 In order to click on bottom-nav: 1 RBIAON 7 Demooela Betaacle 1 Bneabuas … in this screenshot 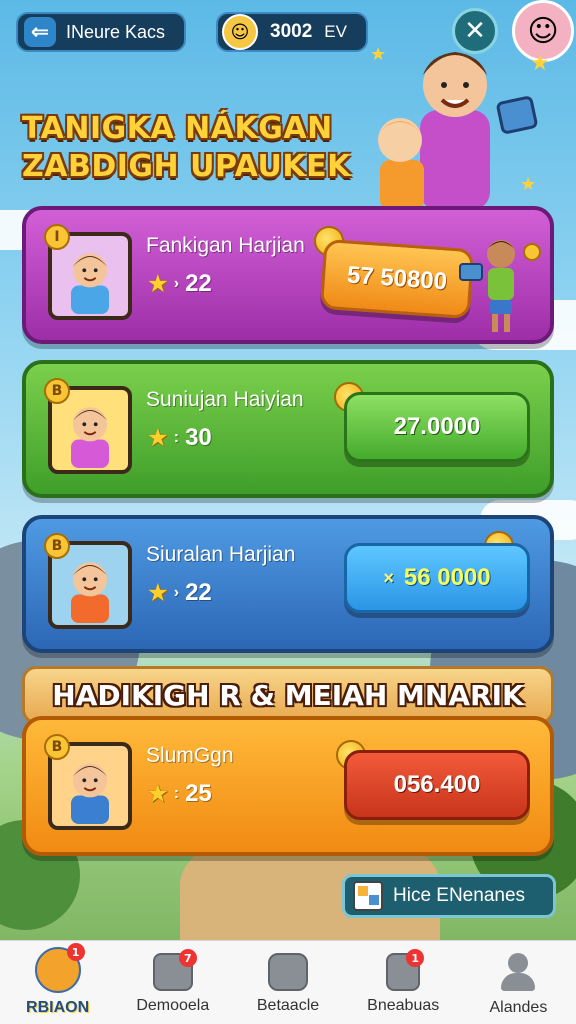, I will do `click(288, 982)`.